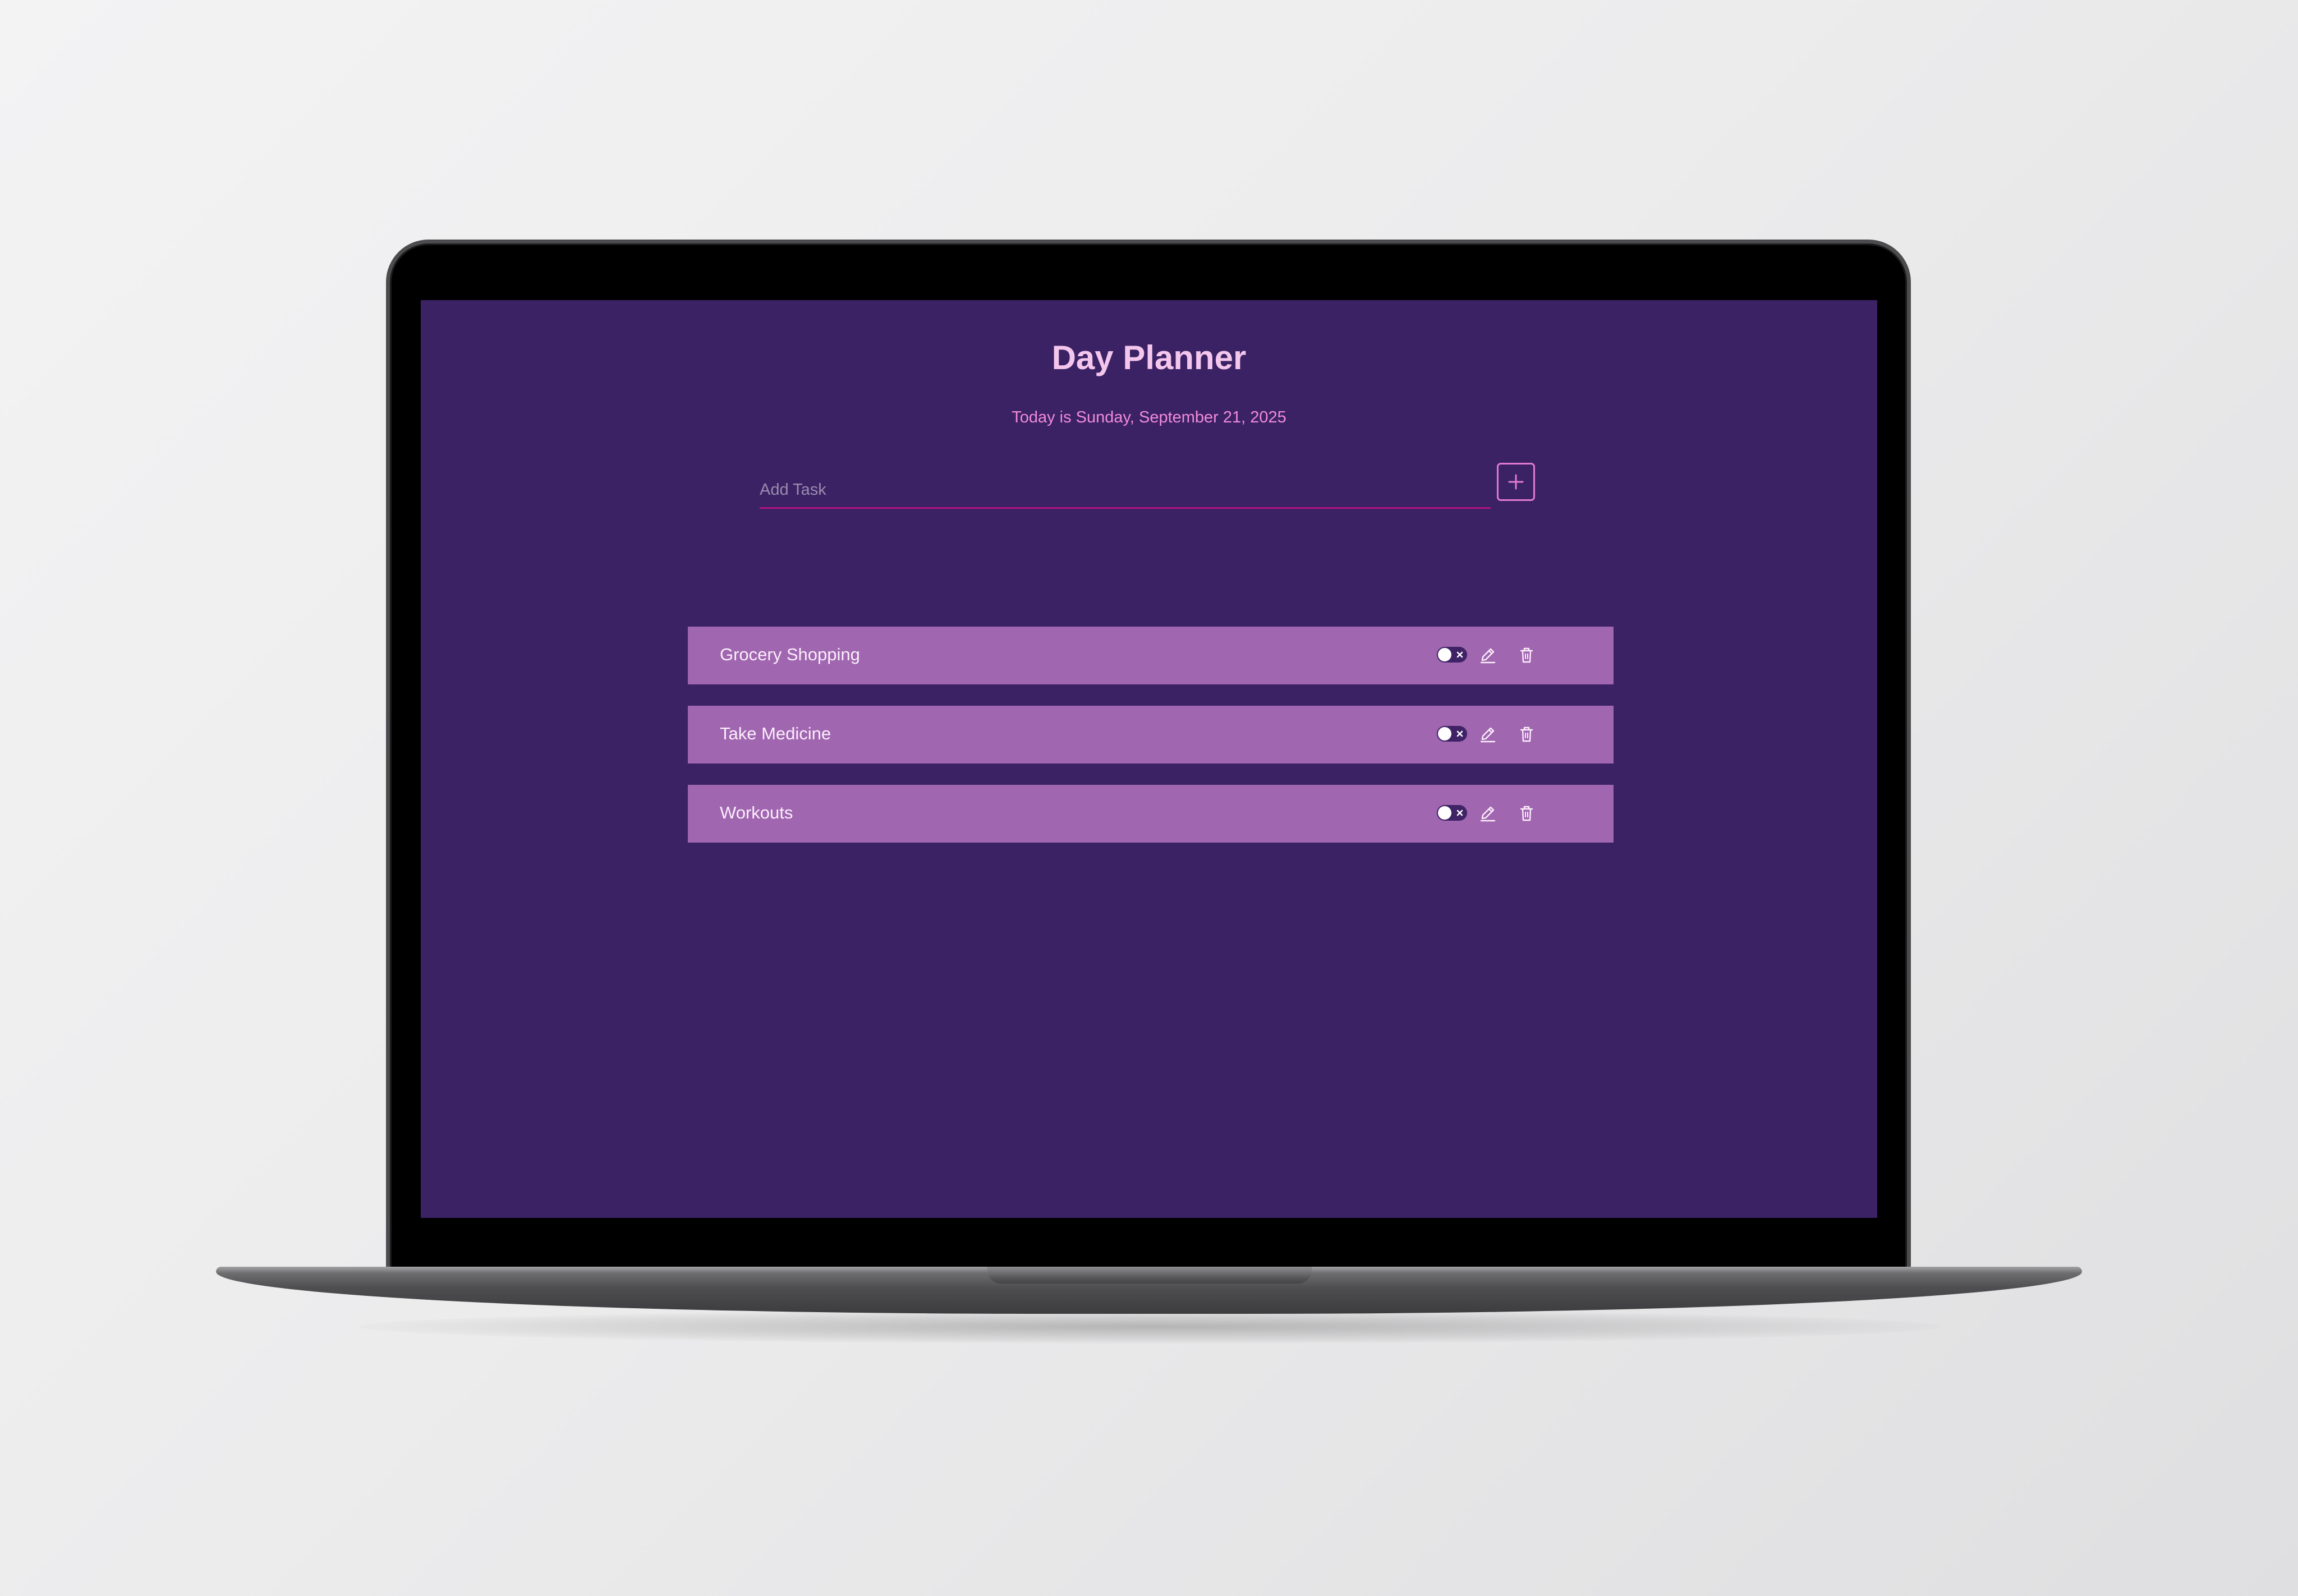 The width and height of the screenshot is (2298, 1596). I want to click on task-list: Grocery Shopping Take Medicine Workouts, so click(1151, 745).